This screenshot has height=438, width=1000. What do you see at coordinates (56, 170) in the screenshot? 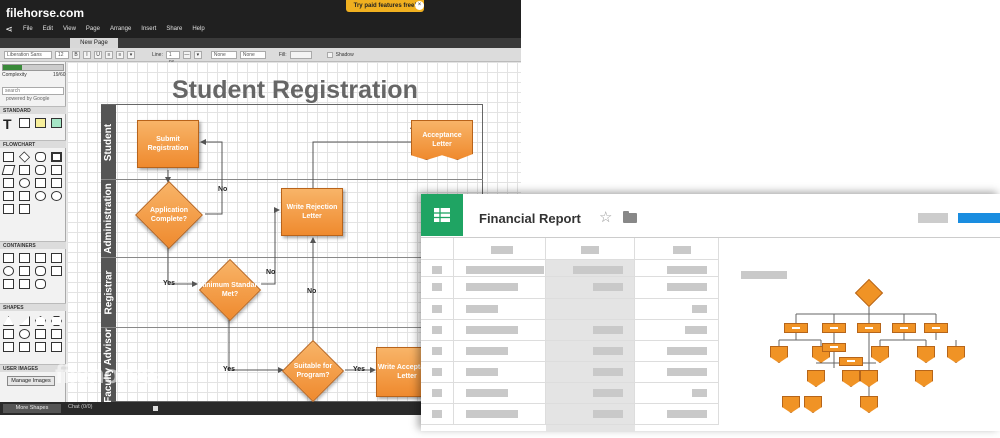
I see `manual-input-icon` at bounding box center [56, 170].